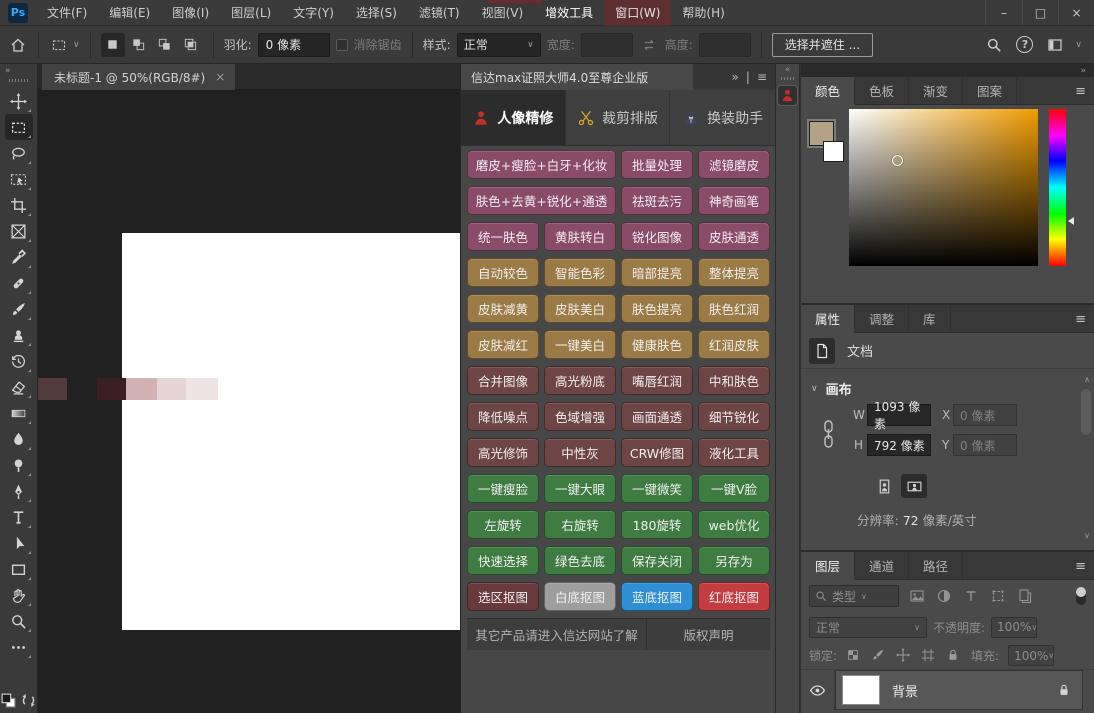  Describe the element at coordinates (503, 380) in the screenshot. I see `plugin-button: 合并图像` at that location.